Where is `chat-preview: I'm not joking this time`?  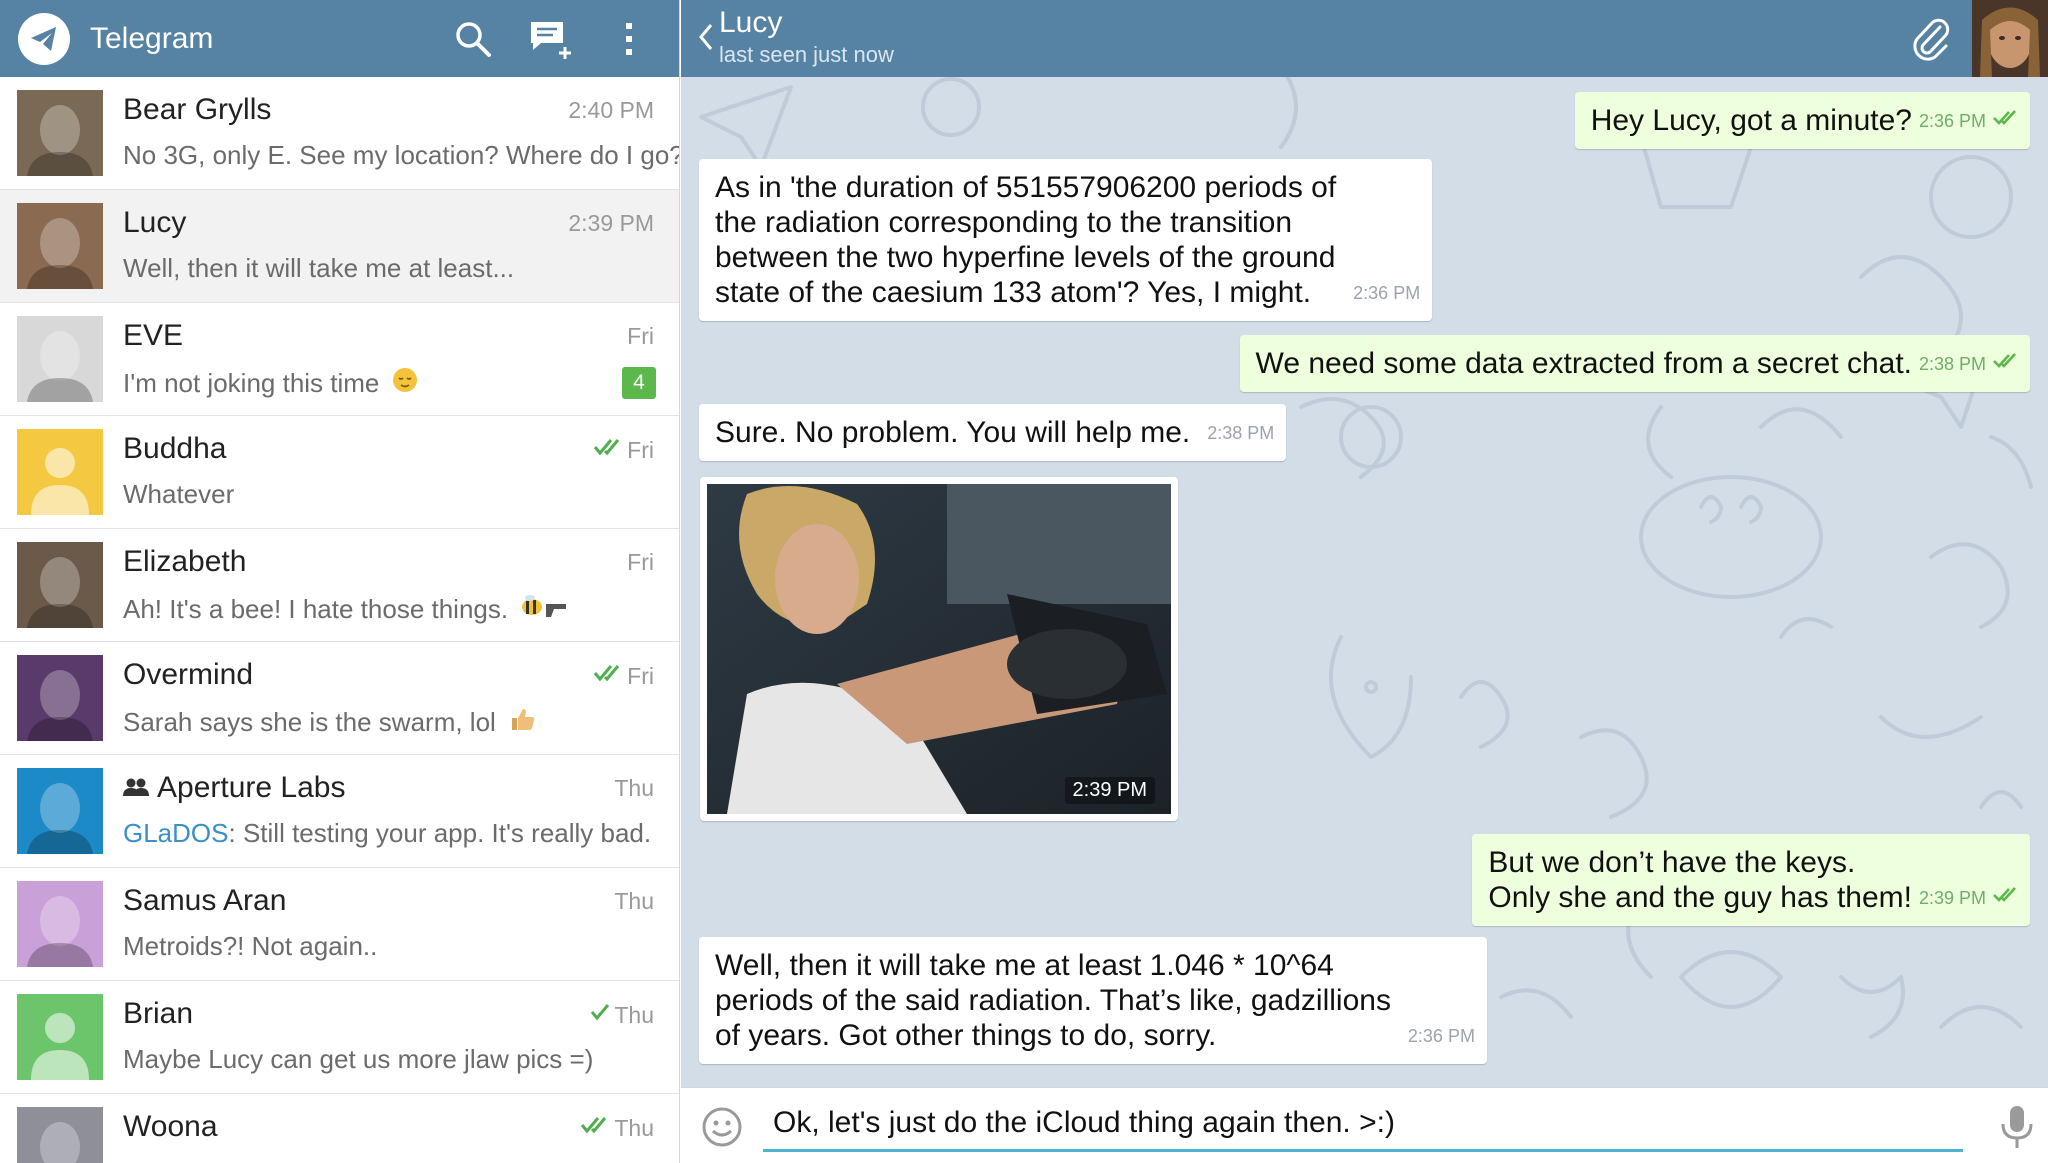
chat-preview: I'm not joking this time is located at coordinates (271, 383).